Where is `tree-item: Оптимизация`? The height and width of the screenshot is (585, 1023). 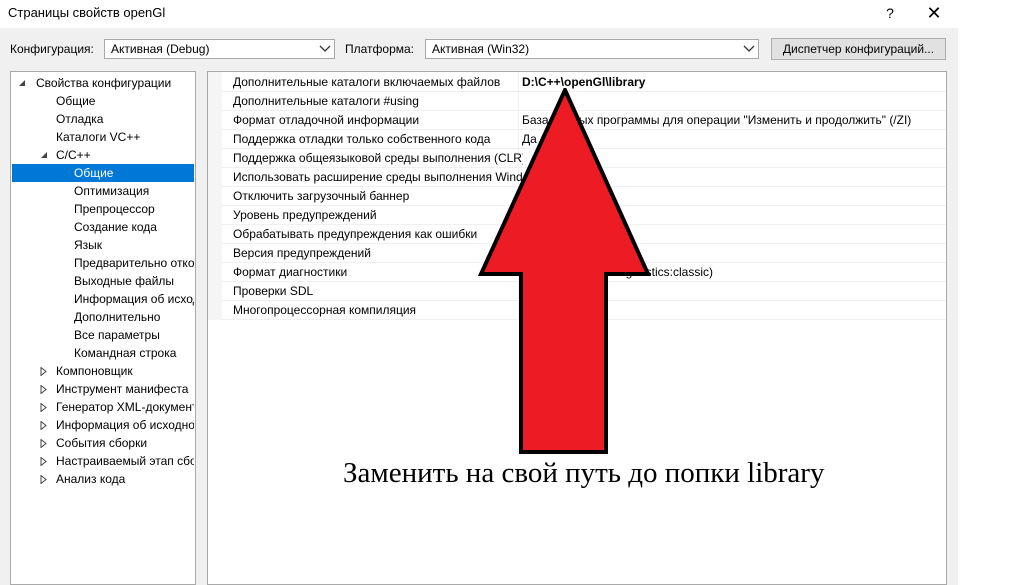
tree-item: Оптимизация is located at coordinates (103, 191).